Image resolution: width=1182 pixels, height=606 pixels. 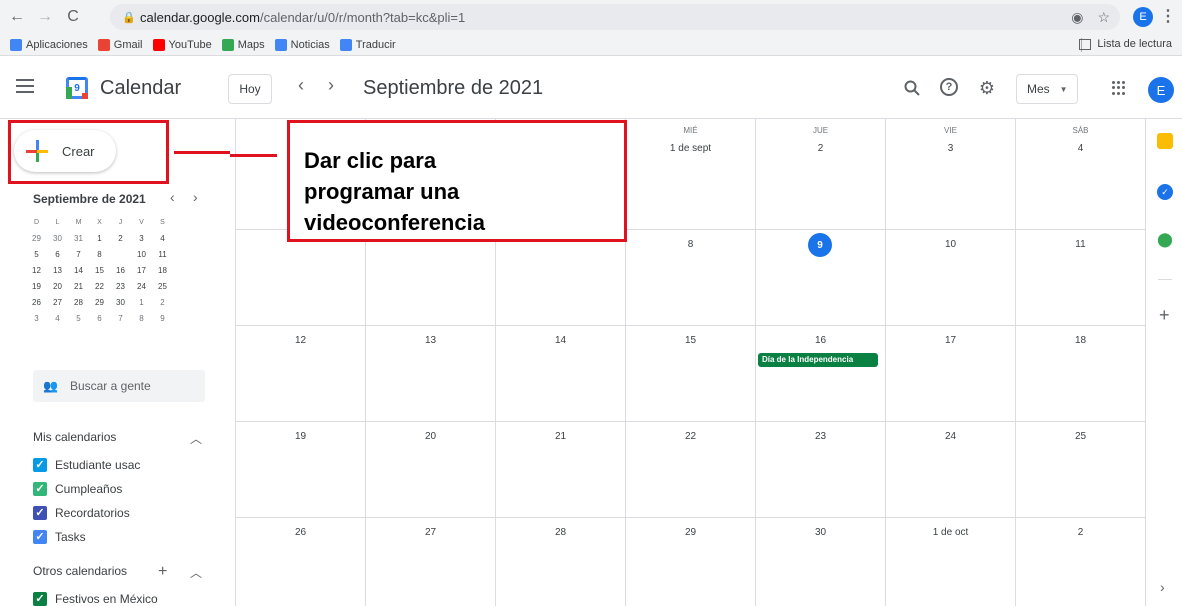 I want to click on mini-day: 14, so click(x=78, y=271).